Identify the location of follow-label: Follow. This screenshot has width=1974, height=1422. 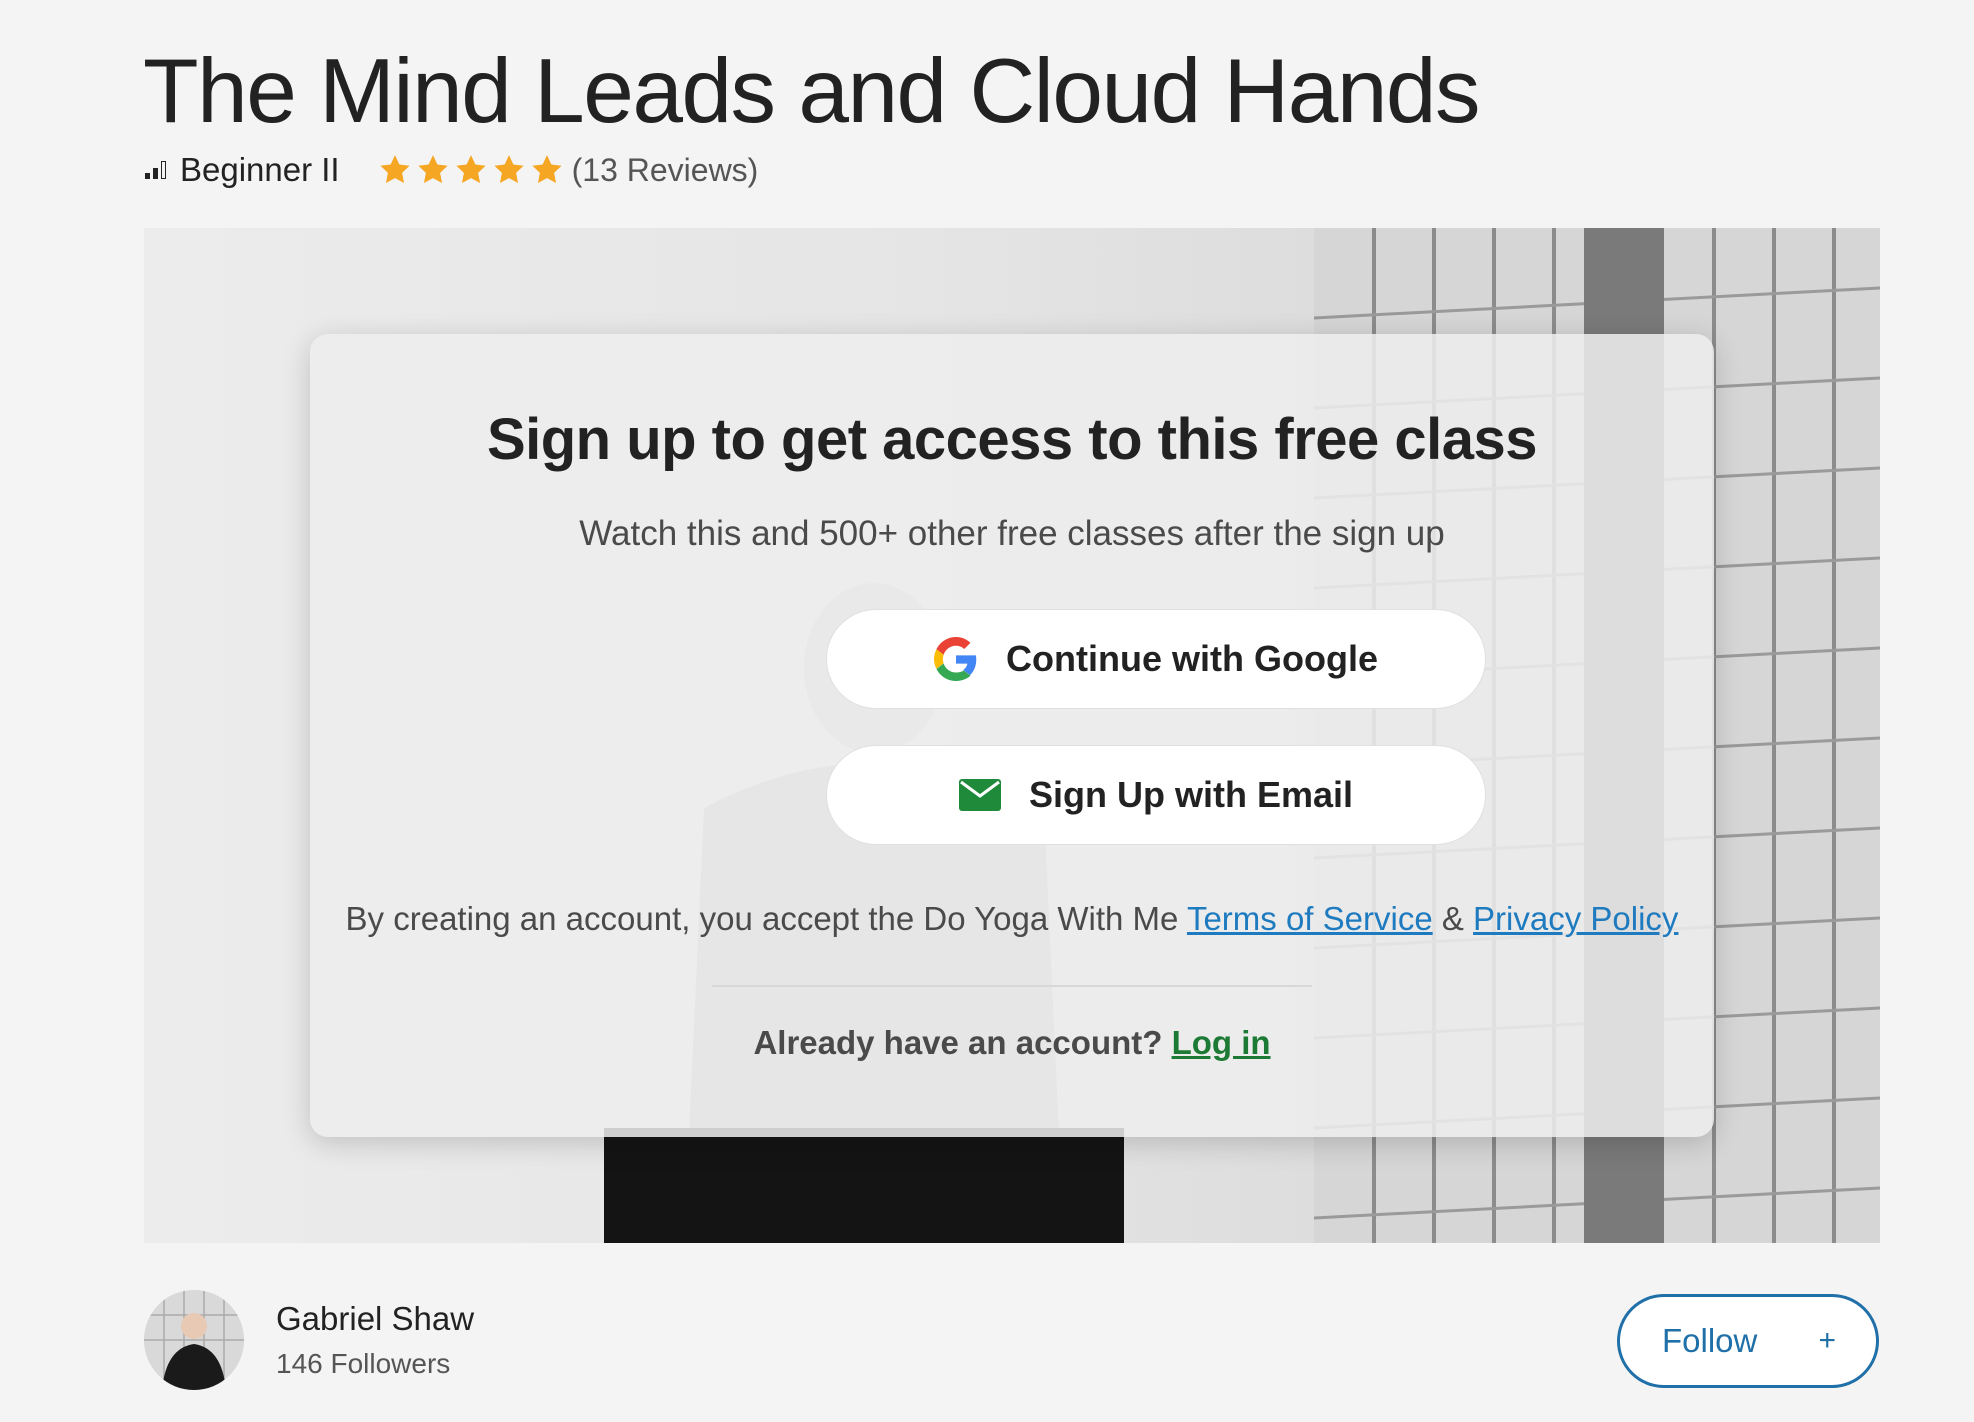
(1710, 1340).